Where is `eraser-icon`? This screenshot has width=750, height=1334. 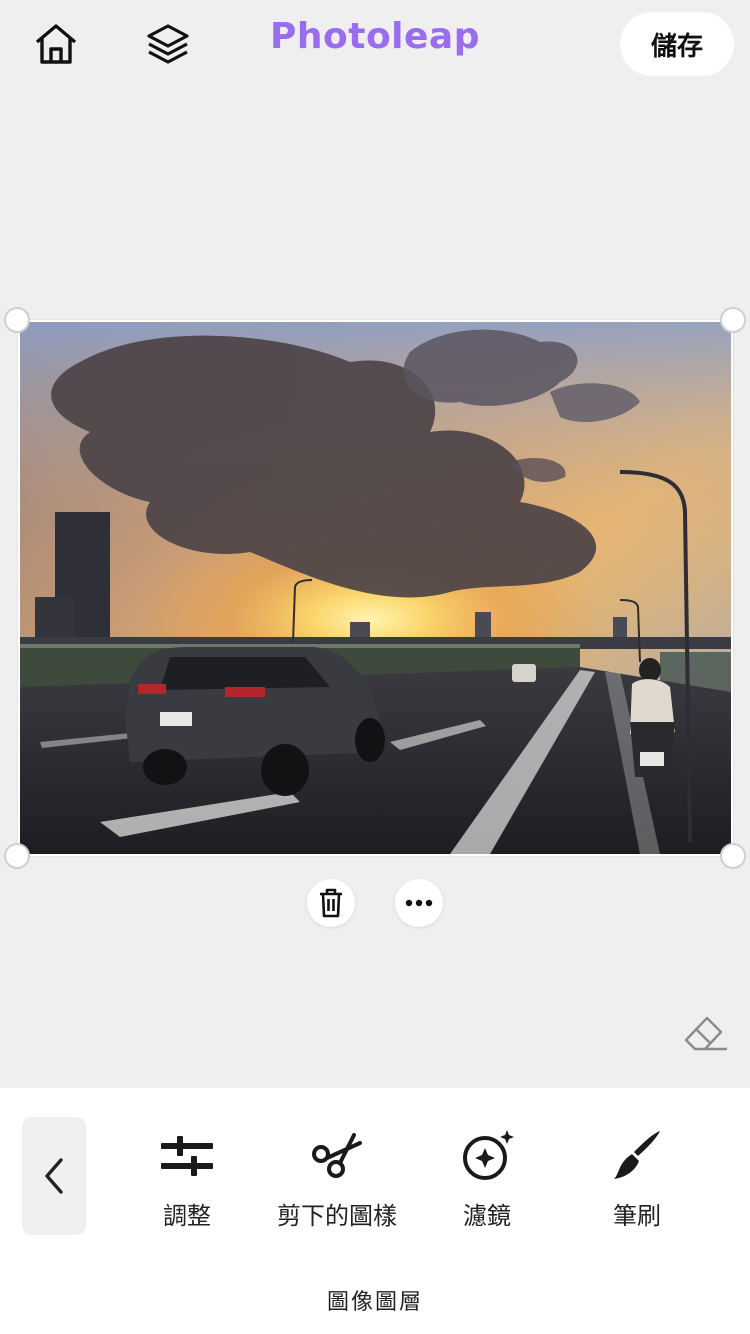
eraser-icon is located at coordinates (705, 1033).